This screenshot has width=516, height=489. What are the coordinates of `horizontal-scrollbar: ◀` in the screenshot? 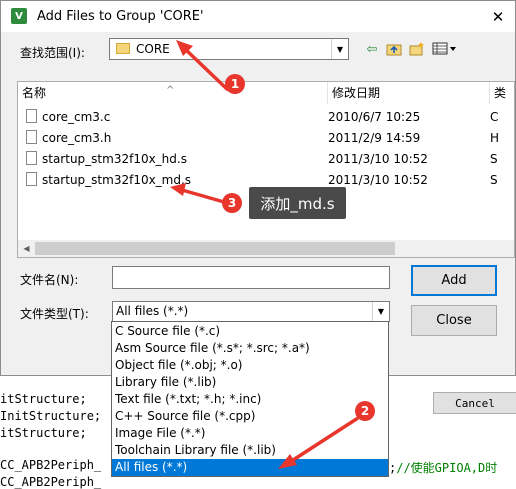 It's located at (266, 248).